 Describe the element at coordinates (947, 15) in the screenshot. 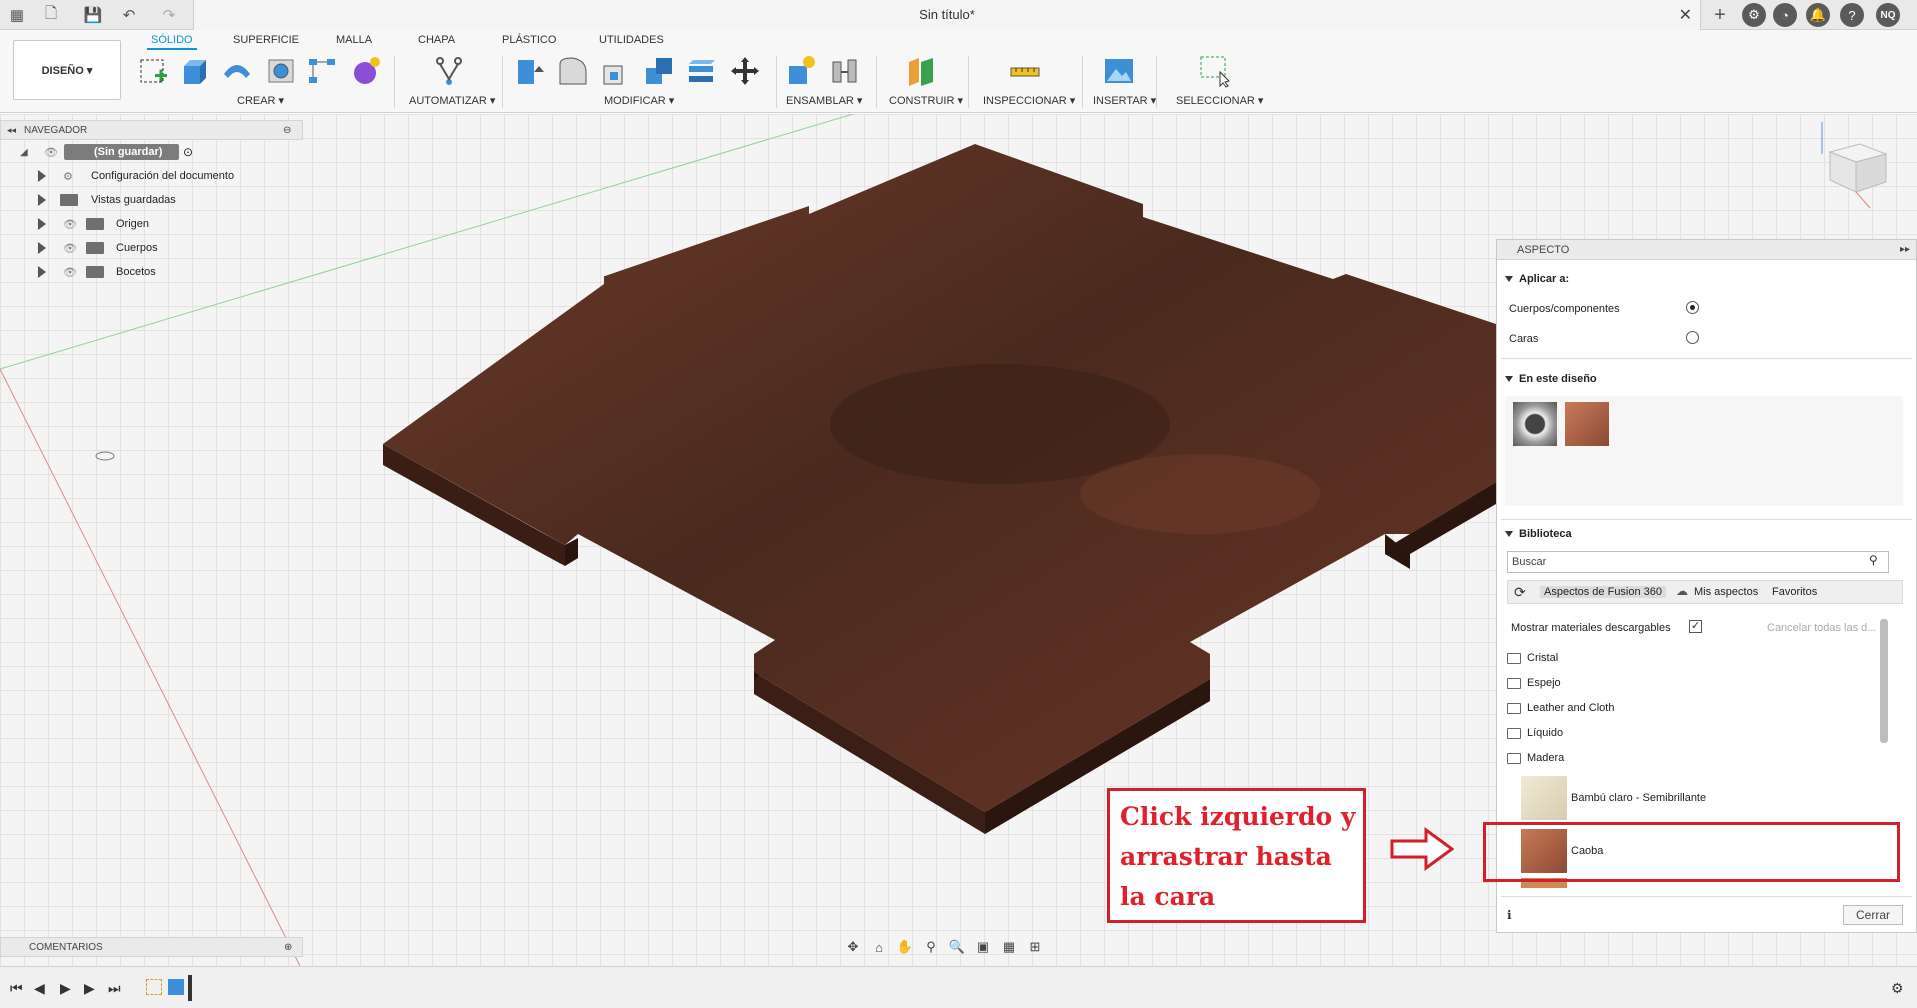

I see `document-tab: Sin título* ✕` at that location.